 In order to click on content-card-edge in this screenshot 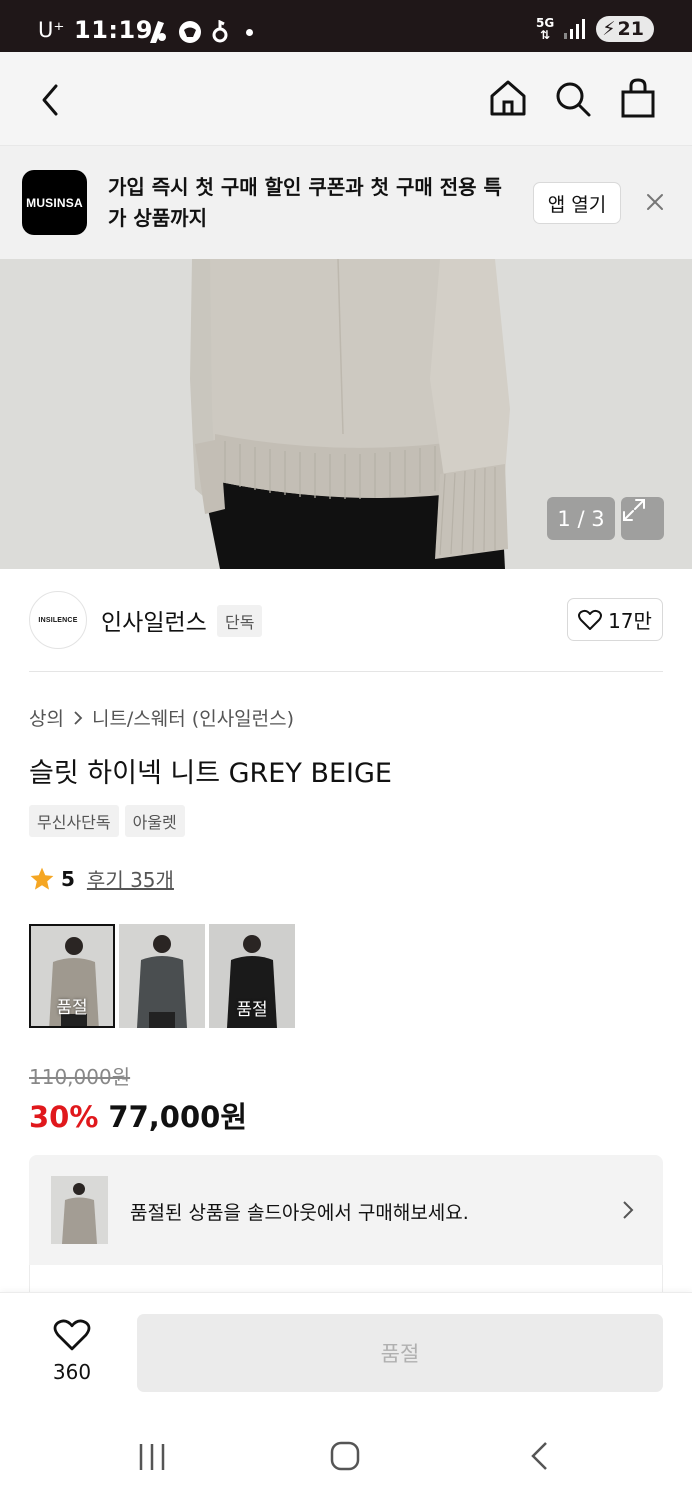, I will do `click(346, 1280)`.